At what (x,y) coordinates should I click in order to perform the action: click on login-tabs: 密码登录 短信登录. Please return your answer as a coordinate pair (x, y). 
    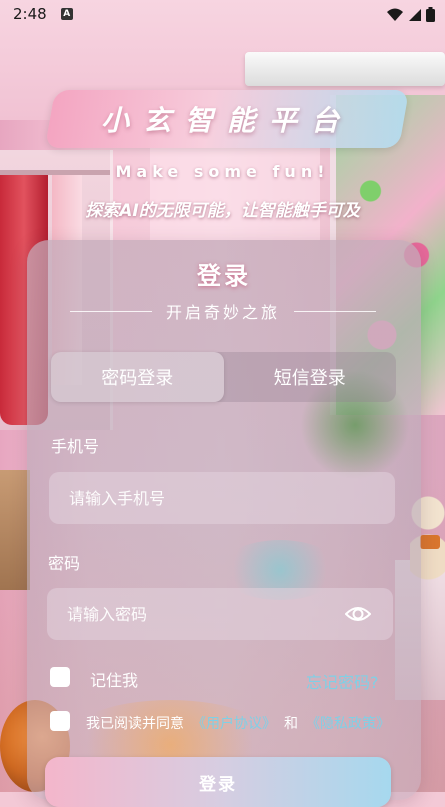
    Looking at the image, I should click on (223, 377).